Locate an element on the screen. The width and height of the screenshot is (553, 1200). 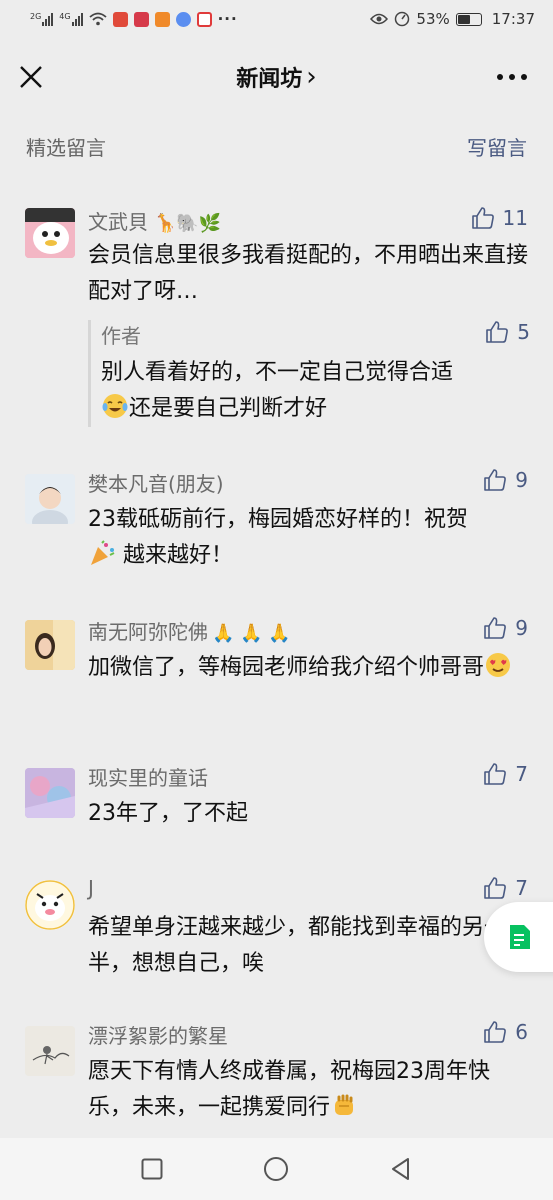
wifi-icon is located at coordinates (98, 19).